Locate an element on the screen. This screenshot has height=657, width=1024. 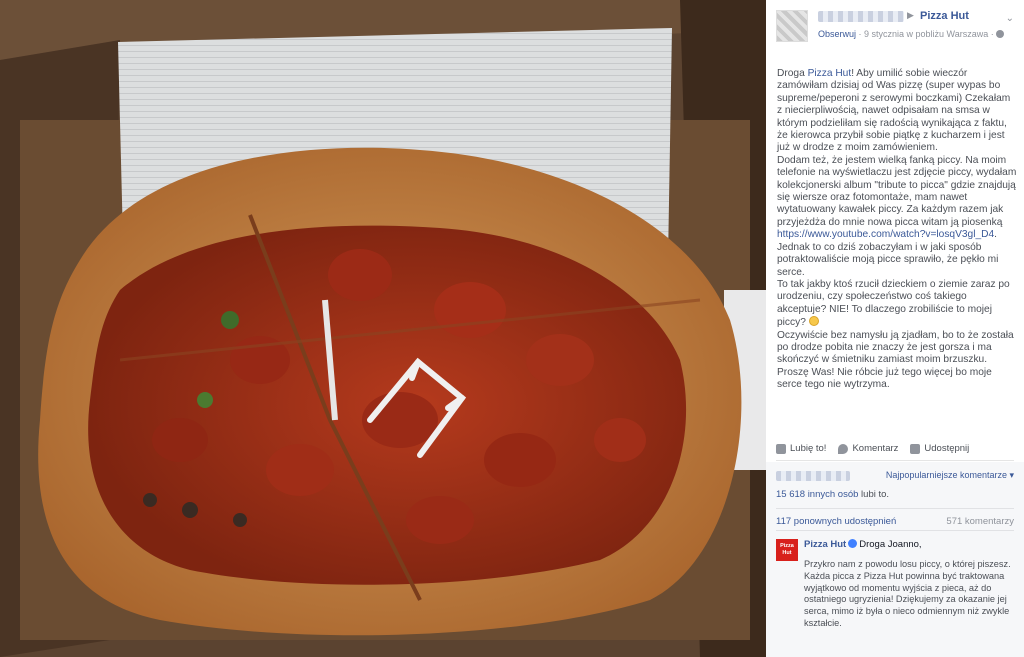
comments-count: 571 komentarzy is located at coordinates (980, 521).